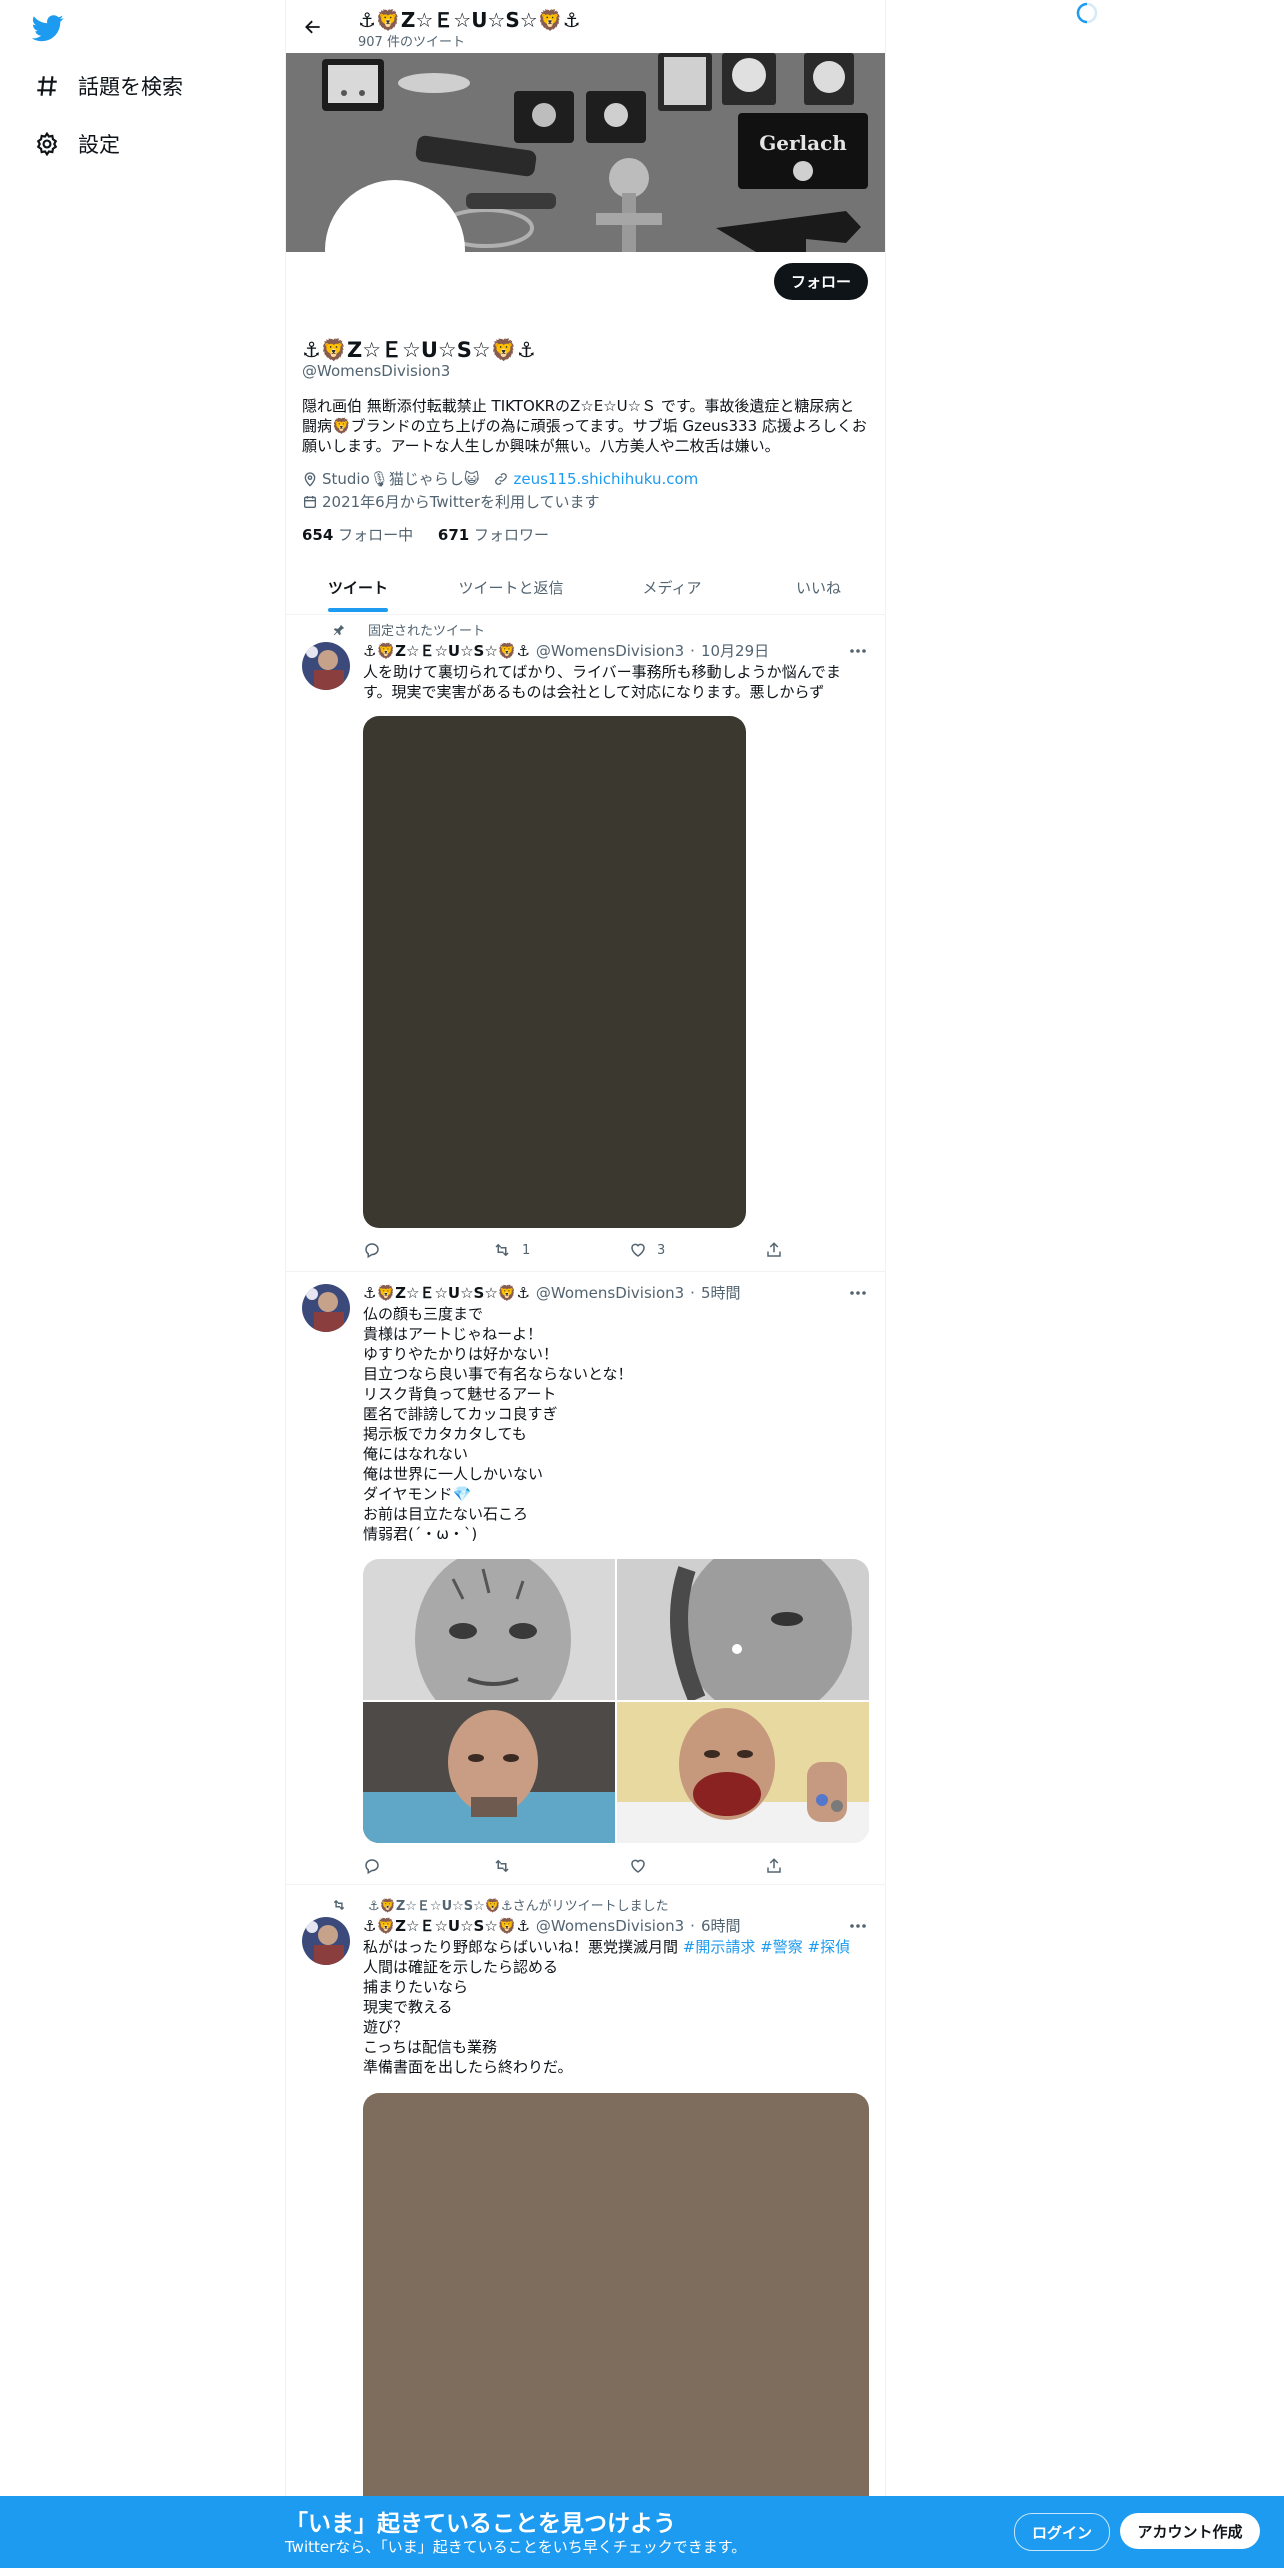  What do you see at coordinates (401, 479) in the screenshot?
I see `profile-location: Studio🎙猫じゃらし😺` at bounding box center [401, 479].